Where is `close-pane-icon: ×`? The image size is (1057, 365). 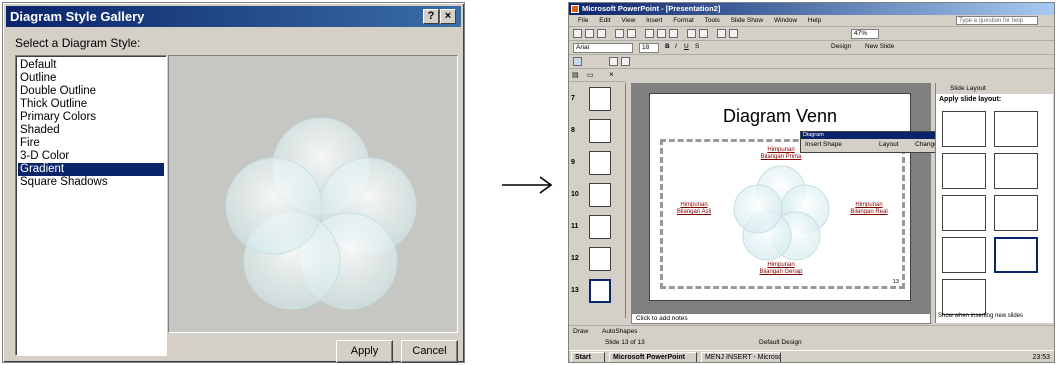
close-pane-icon: × is located at coordinates (611, 74).